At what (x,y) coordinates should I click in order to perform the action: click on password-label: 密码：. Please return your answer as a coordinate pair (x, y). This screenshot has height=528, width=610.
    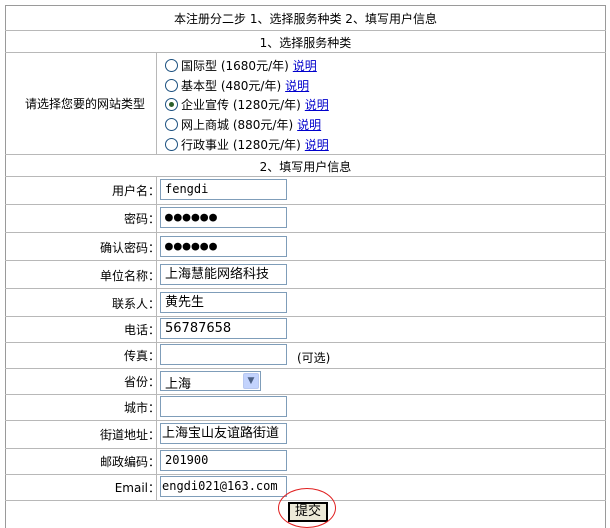
    Looking at the image, I should click on (141, 219).